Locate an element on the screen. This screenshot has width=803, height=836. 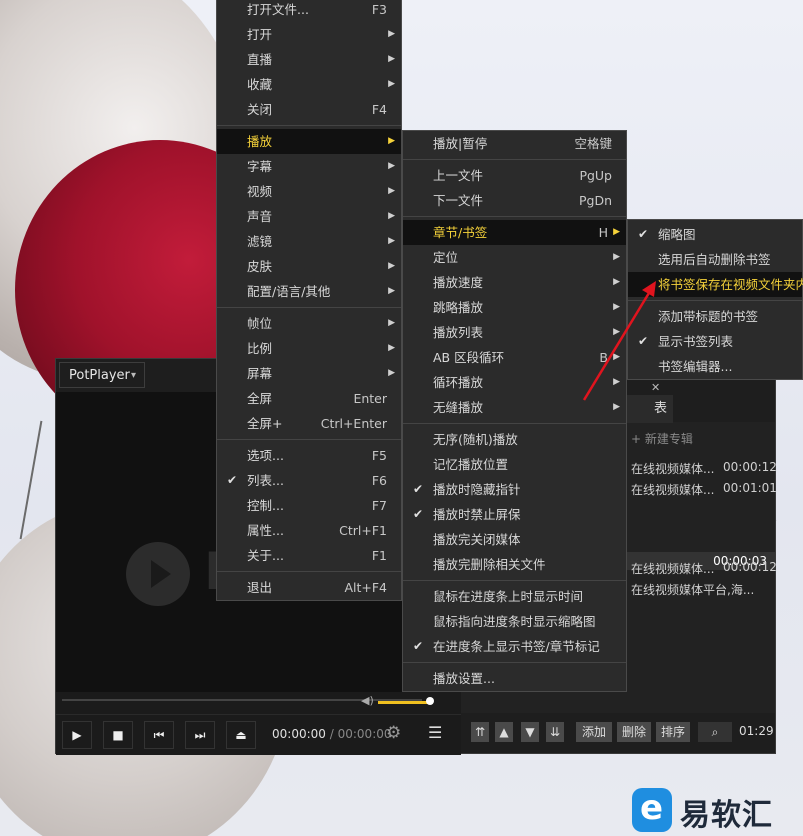
watermark-text: 易软汇 is located at coordinates (726, 815).